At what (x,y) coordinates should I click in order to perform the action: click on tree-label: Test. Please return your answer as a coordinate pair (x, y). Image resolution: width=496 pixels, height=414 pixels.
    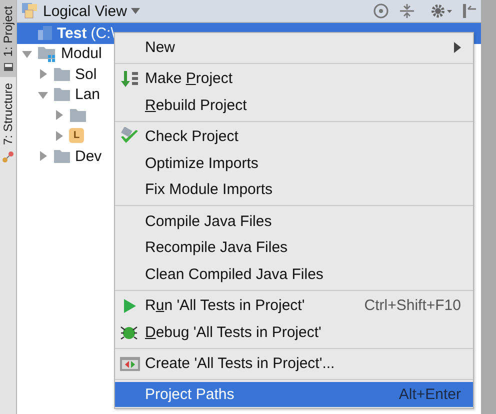
    Looking at the image, I should click on (72, 33).